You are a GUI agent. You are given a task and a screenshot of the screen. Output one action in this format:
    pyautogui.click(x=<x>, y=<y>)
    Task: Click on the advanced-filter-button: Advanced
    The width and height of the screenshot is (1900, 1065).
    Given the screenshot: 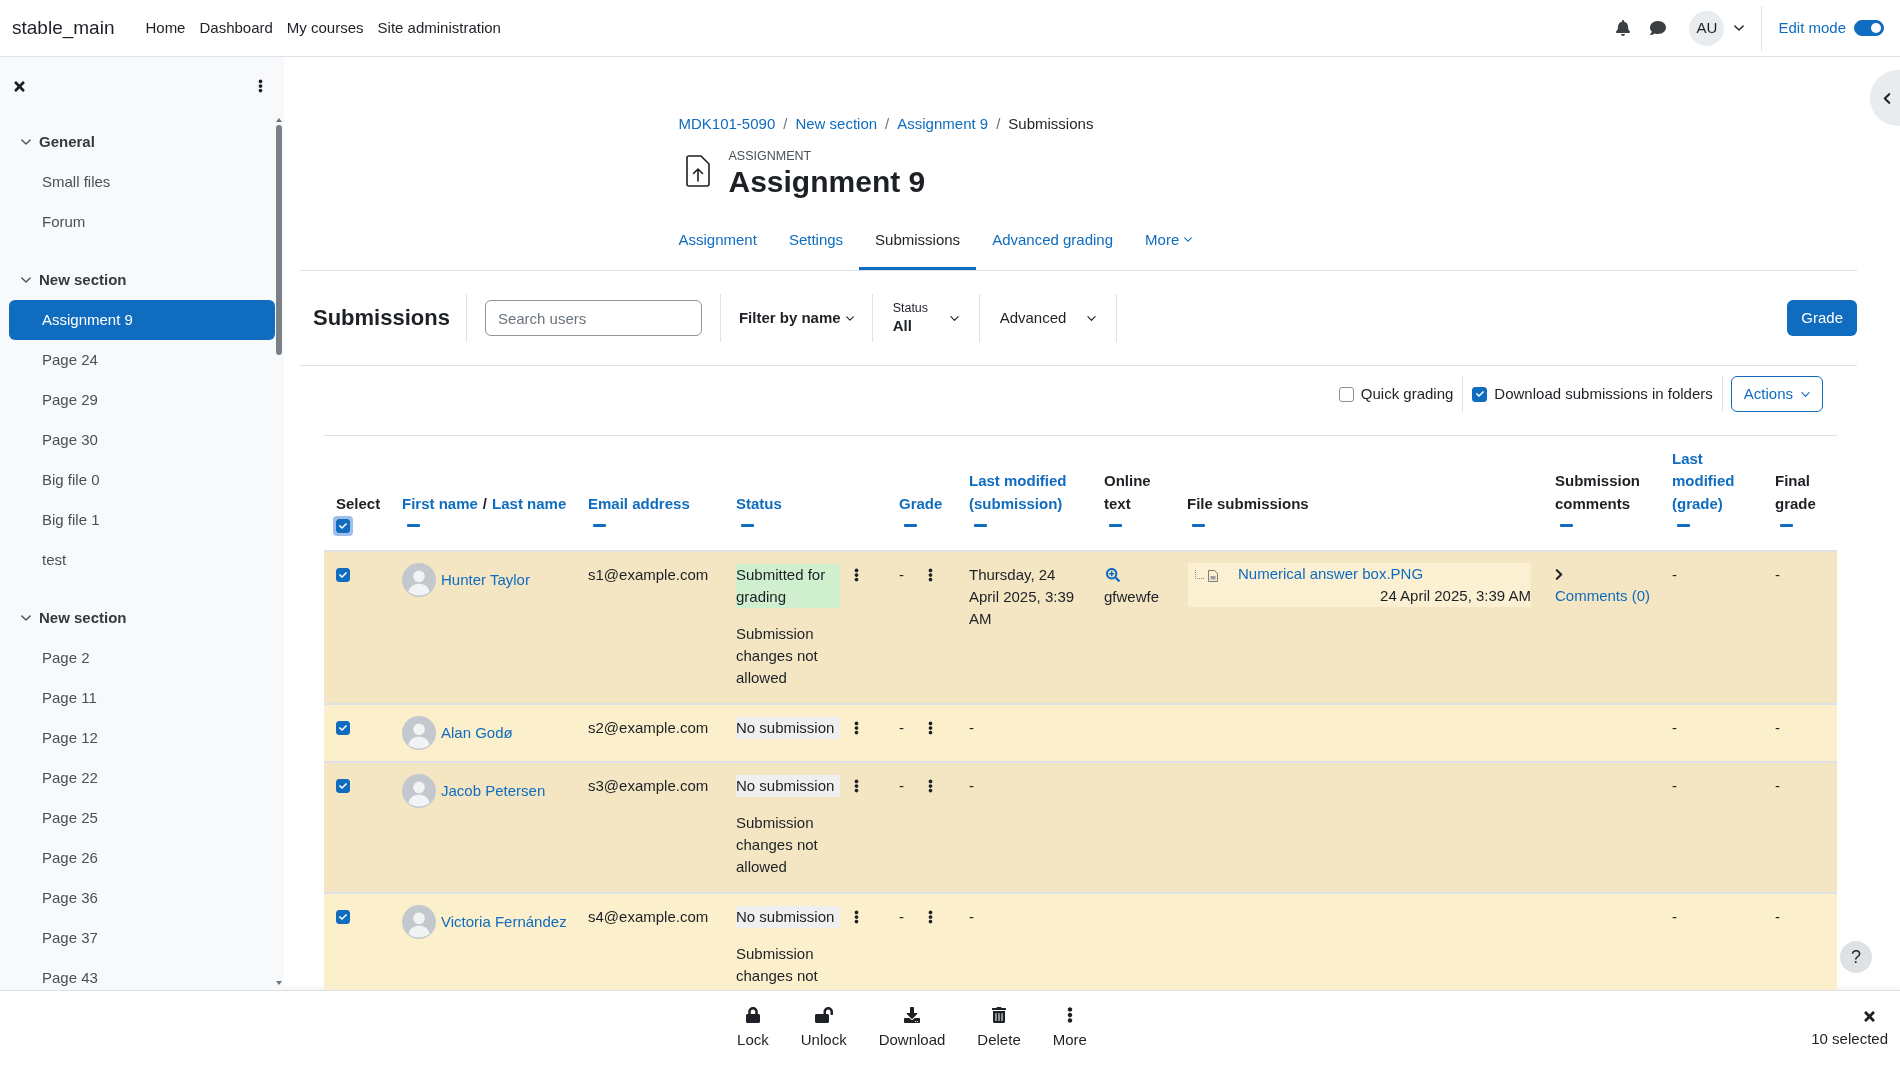 What is the action you would take?
    pyautogui.click(x=1047, y=318)
    